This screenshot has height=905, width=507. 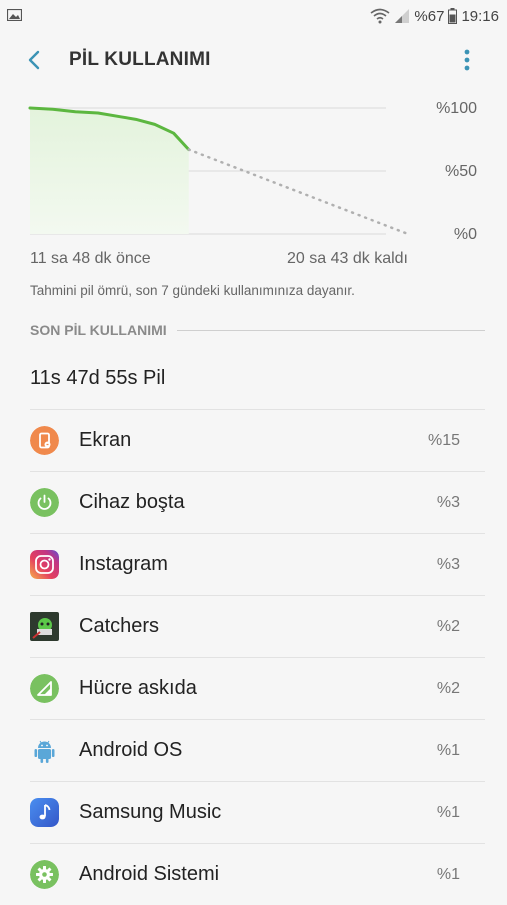 I want to click on total-usage-time: 11s 47d 55s Pil, so click(x=98, y=378).